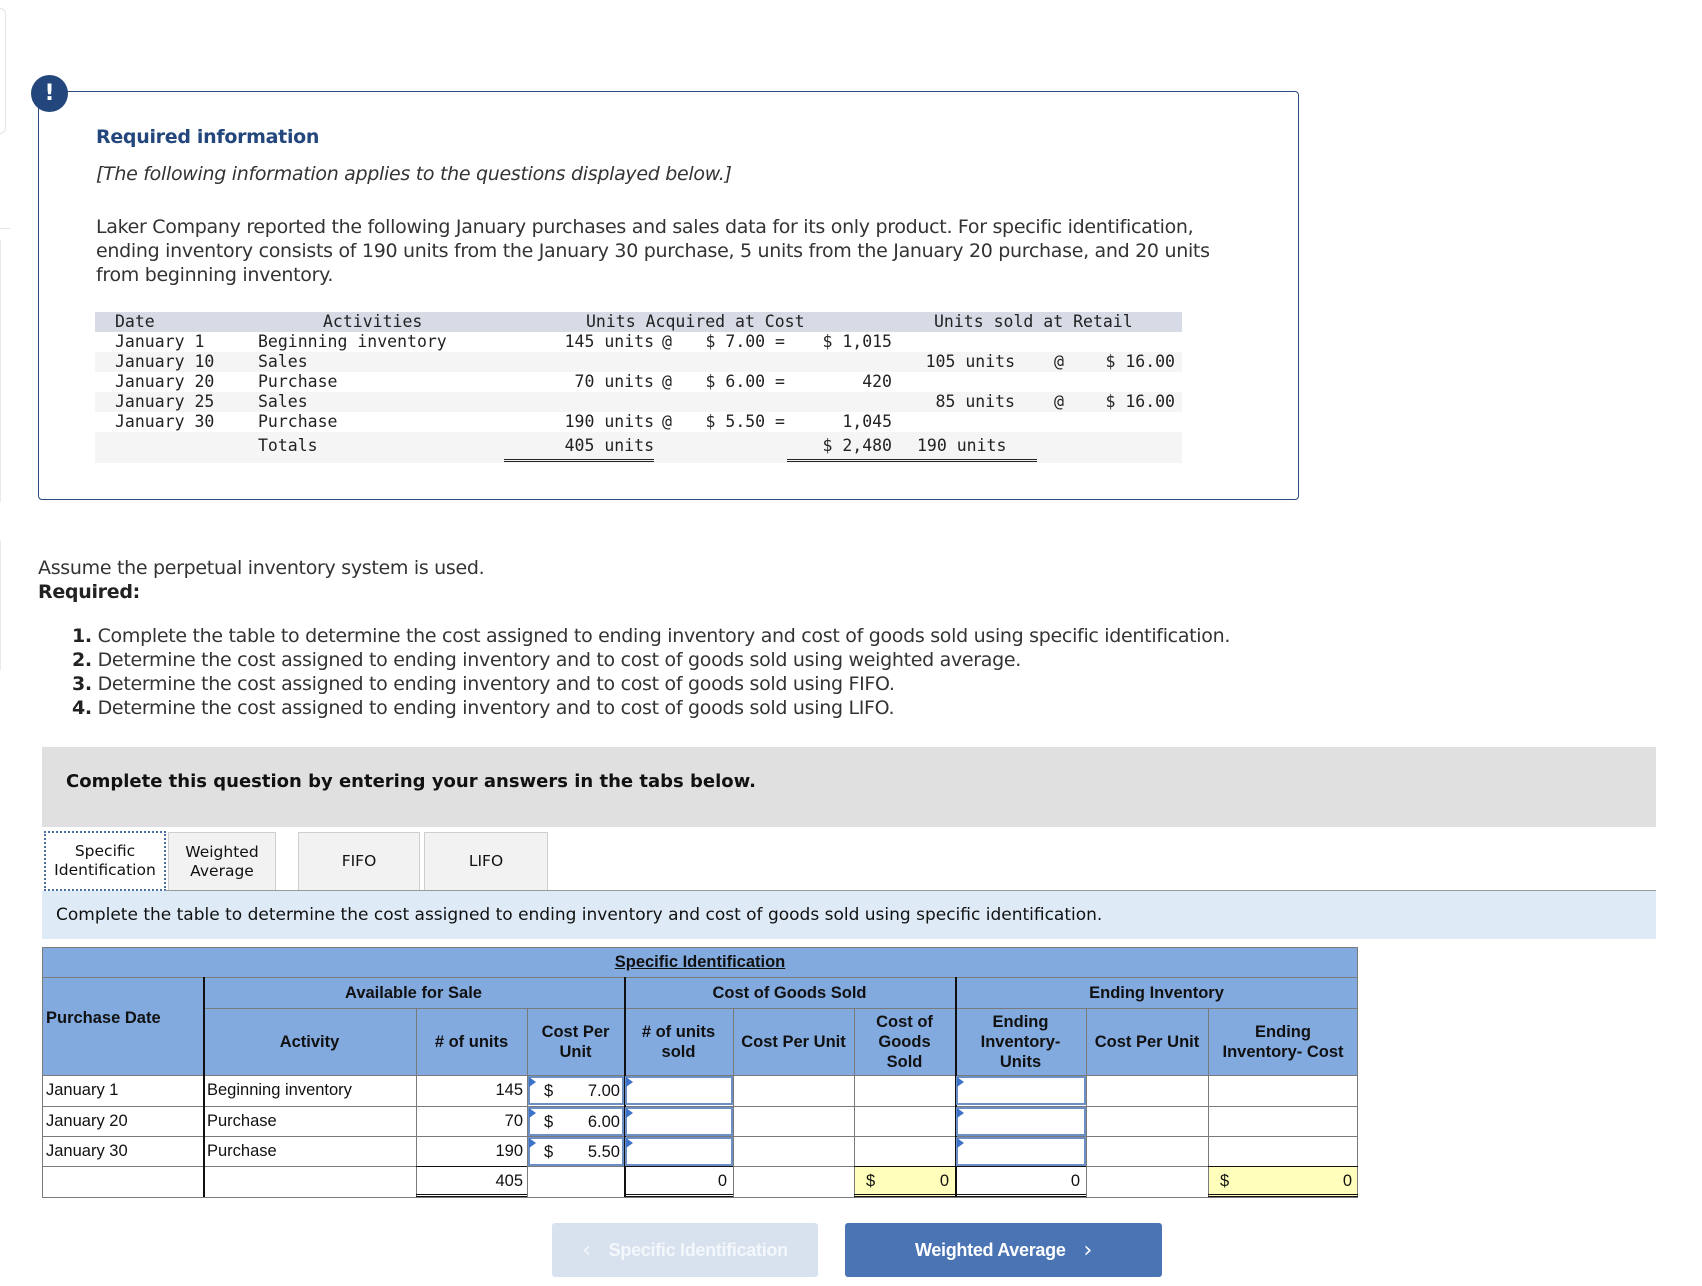 The image size is (1702, 1286). What do you see at coordinates (944, 1181) in the screenshot?
I see `total-cogs-value: 0` at bounding box center [944, 1181].